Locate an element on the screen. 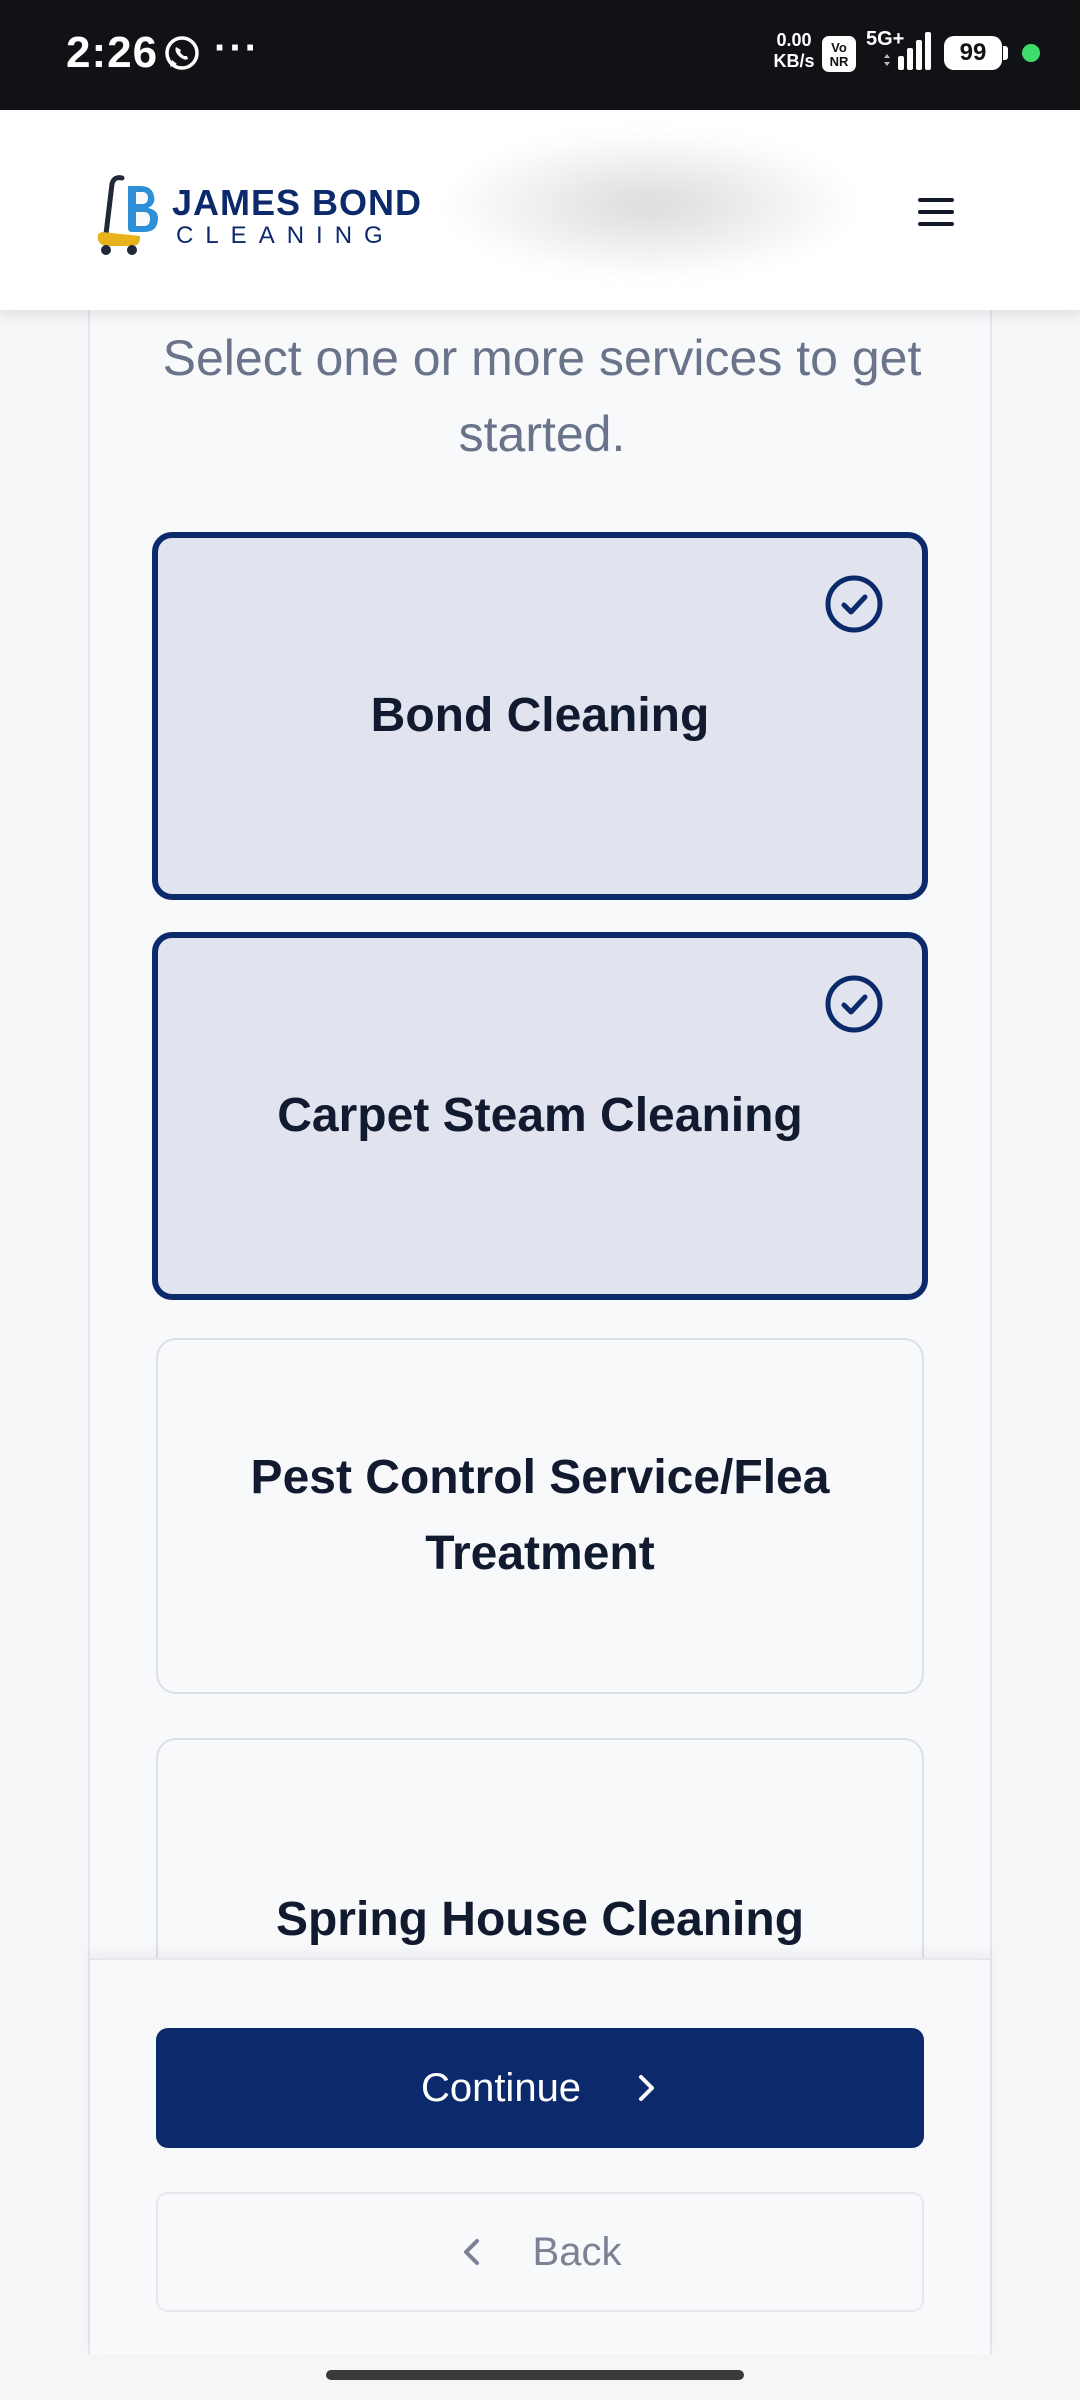 This screenshot has width=1080, height=2400. volte-badge: Vo NR is located at coordinates (839, 54).